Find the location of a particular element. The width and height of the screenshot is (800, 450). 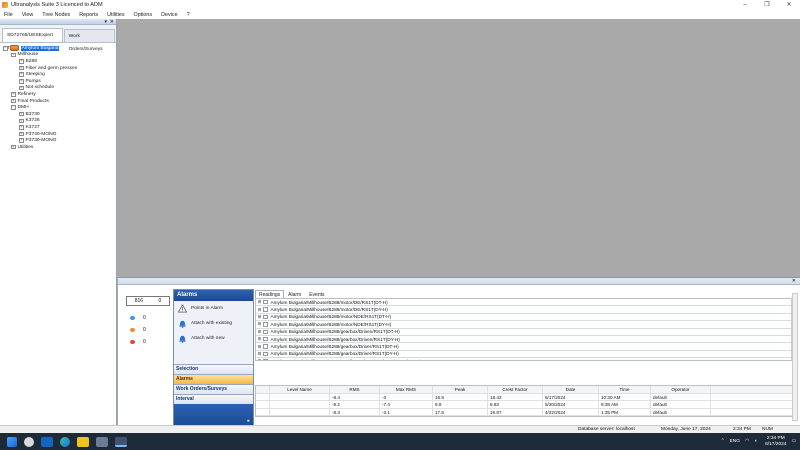

windows-start-icon is located at coordinates (12, 441).